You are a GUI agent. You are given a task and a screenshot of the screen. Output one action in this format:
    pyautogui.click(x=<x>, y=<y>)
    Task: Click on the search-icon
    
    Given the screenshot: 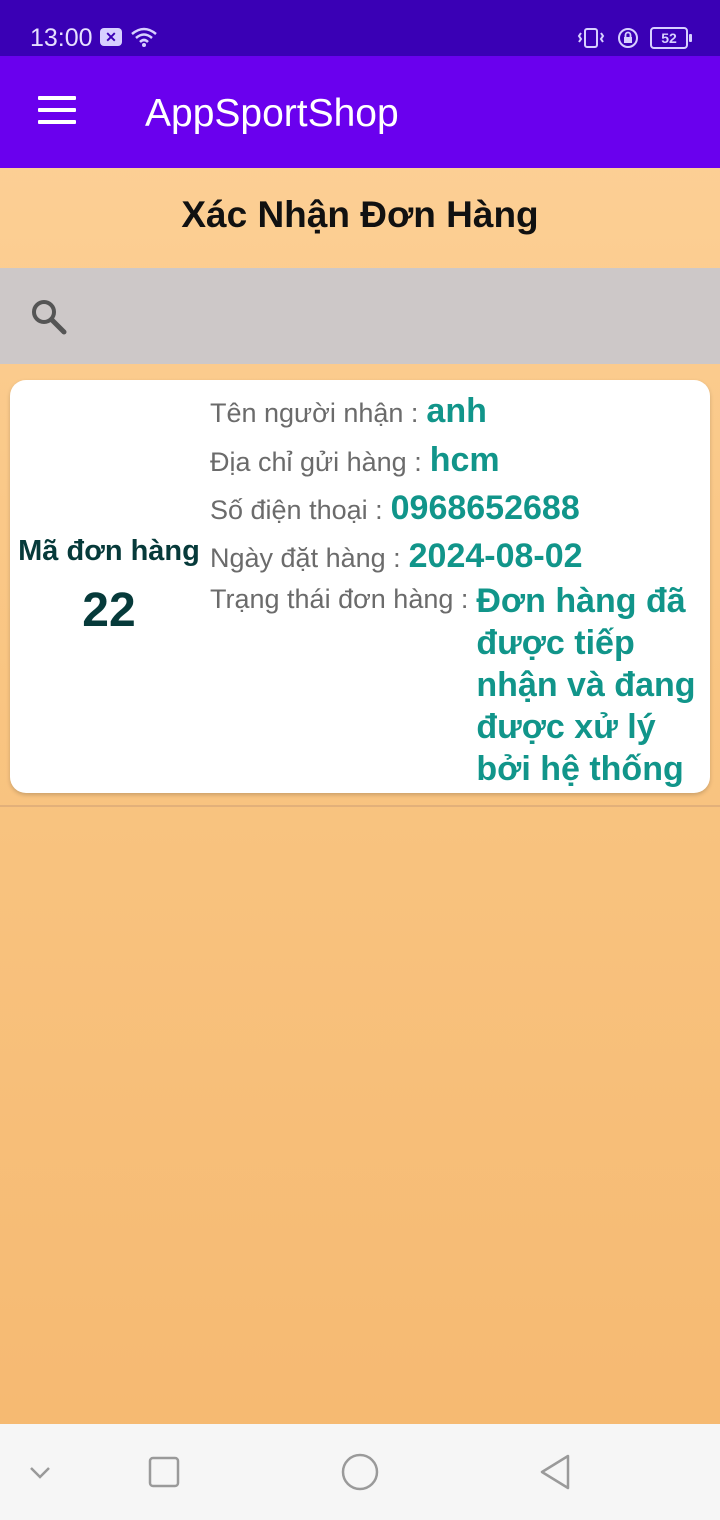 What is the action you would take?
    pyautogui.click(x=48, y=316)
    